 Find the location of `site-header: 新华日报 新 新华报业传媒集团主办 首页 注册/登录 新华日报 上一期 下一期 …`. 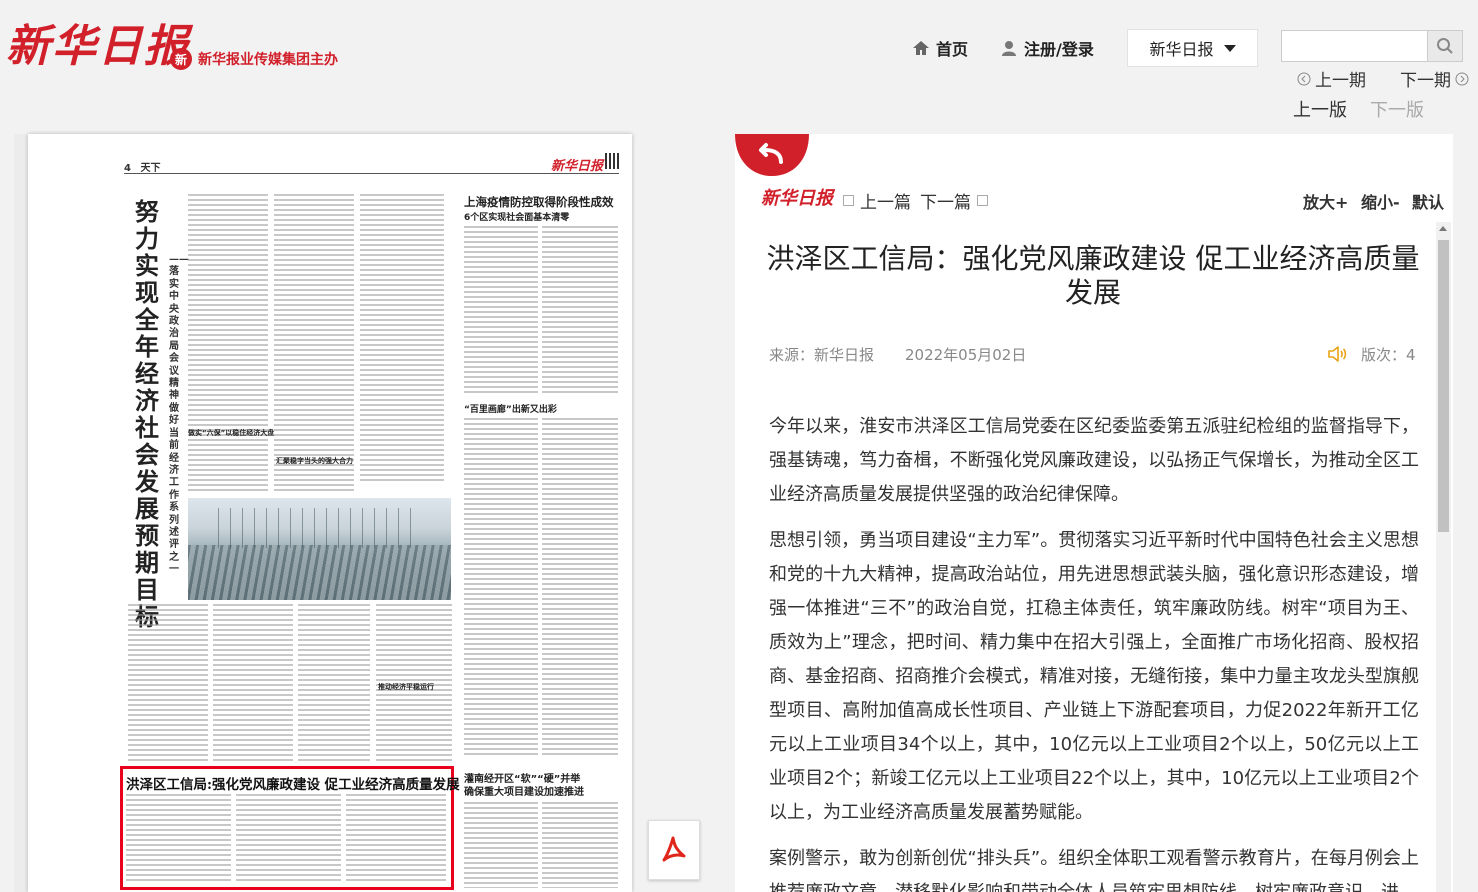

site-header: 新华日报 新 新华报业传媒集团主办 首页 注册/登录 新华日报 上一期 下一期 … is located at coordinates (739, 64).